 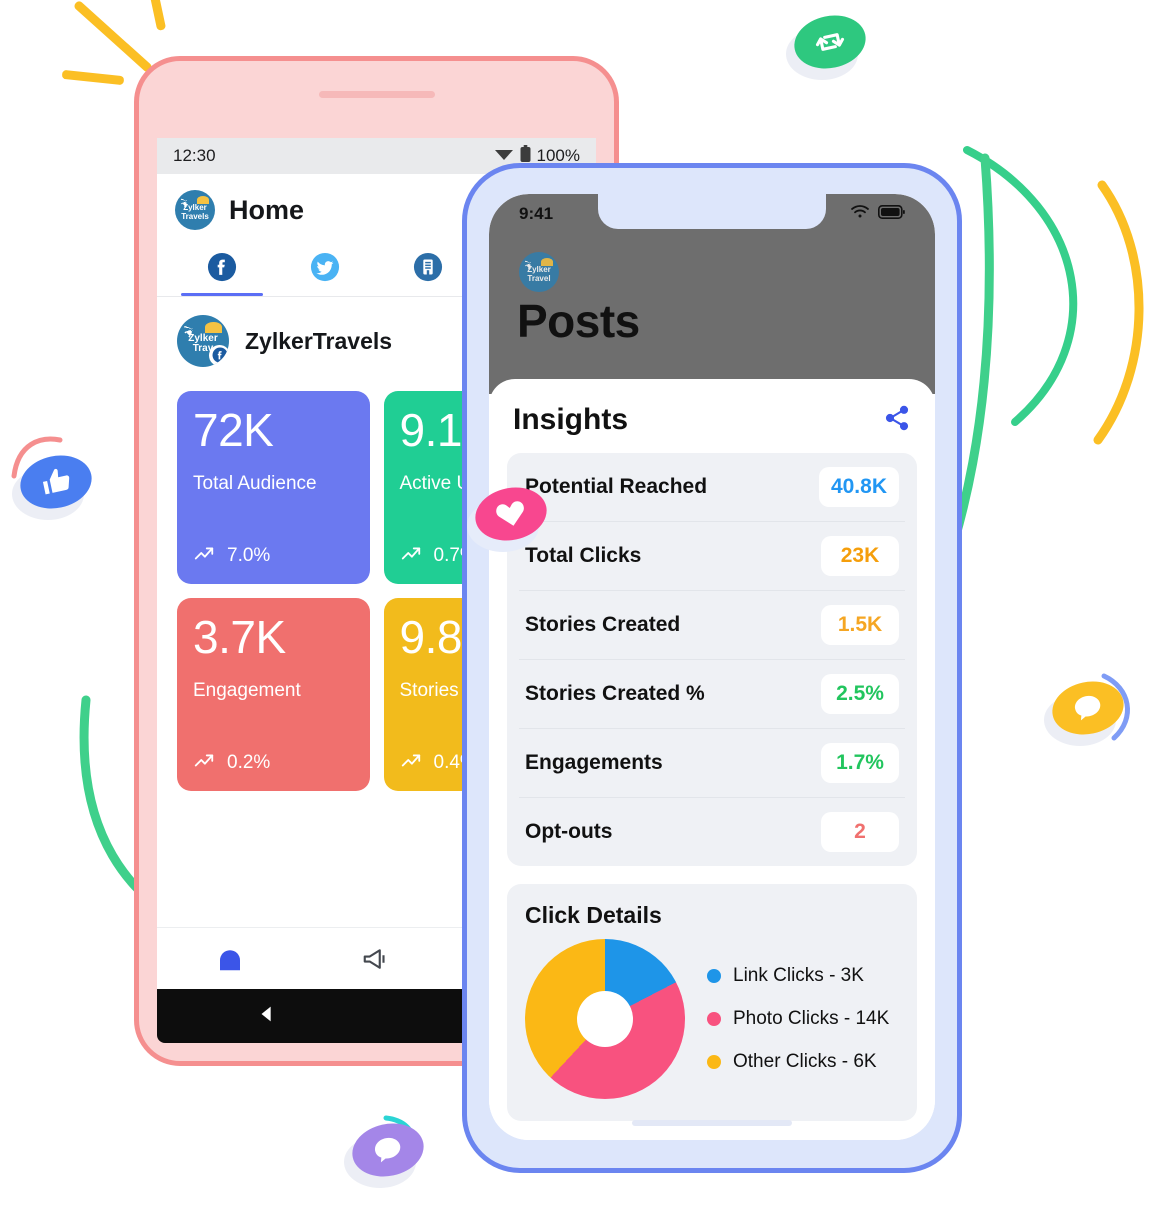 What do you see at coordinates (897, 420) in the screenshot?
I see `share-icon` at bounding box center [897, 420].